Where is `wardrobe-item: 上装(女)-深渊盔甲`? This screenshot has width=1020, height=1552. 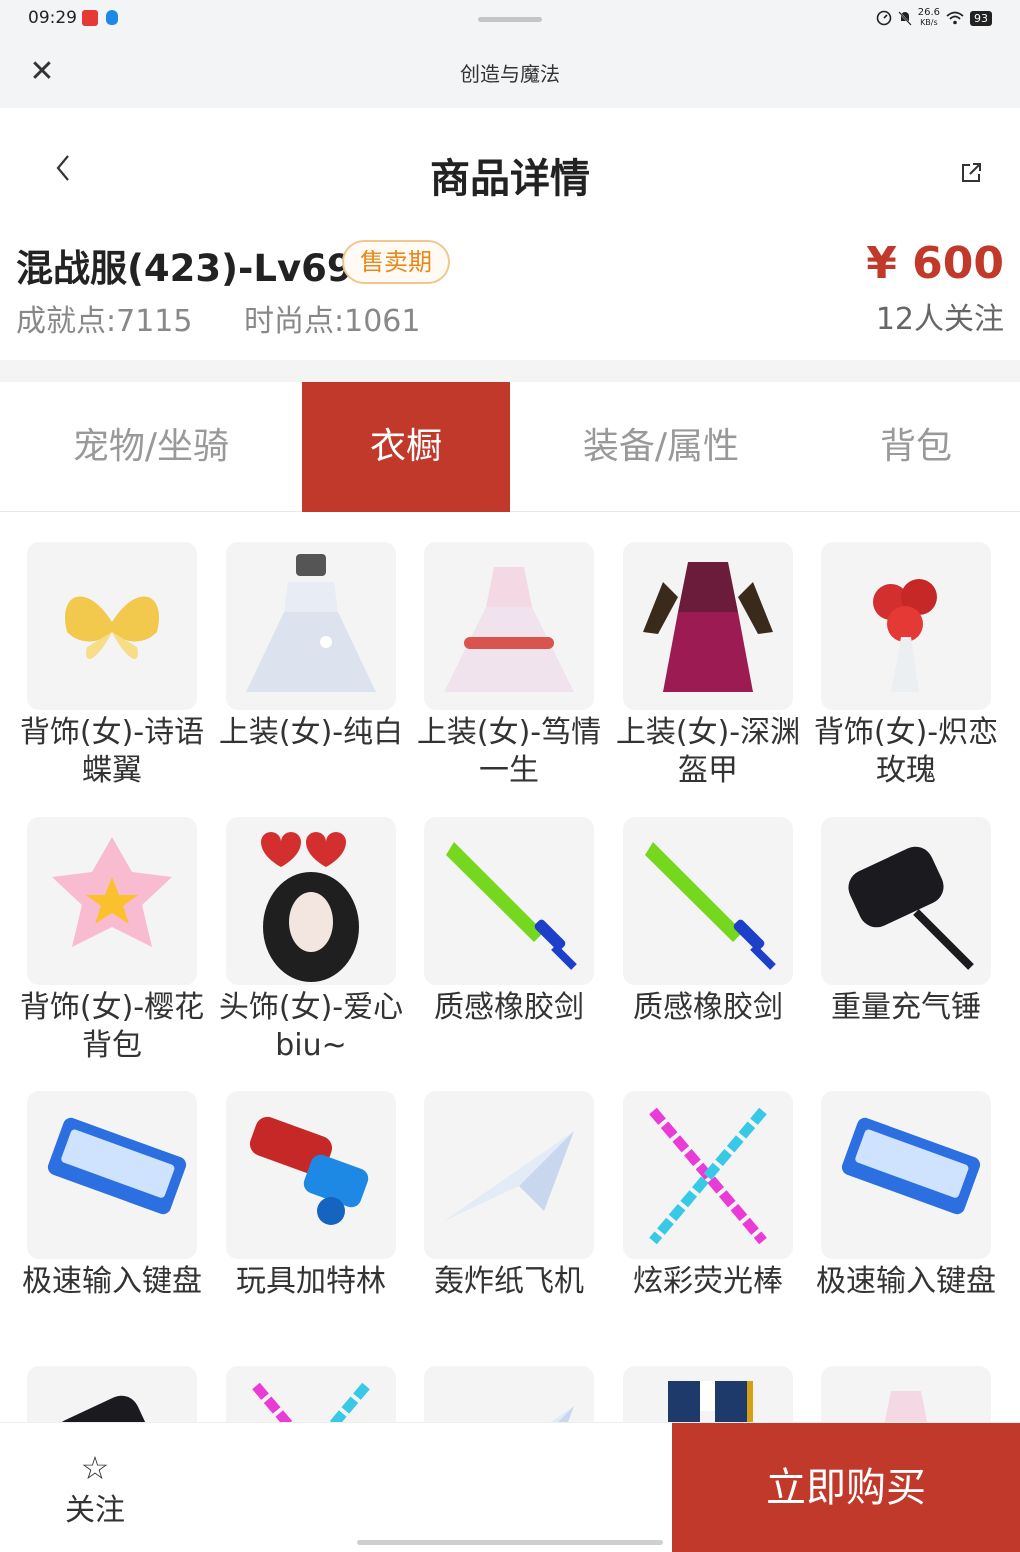 wardrobe-item: 上装(女)-深渊盔甲 is located at coordinates (708, 666).